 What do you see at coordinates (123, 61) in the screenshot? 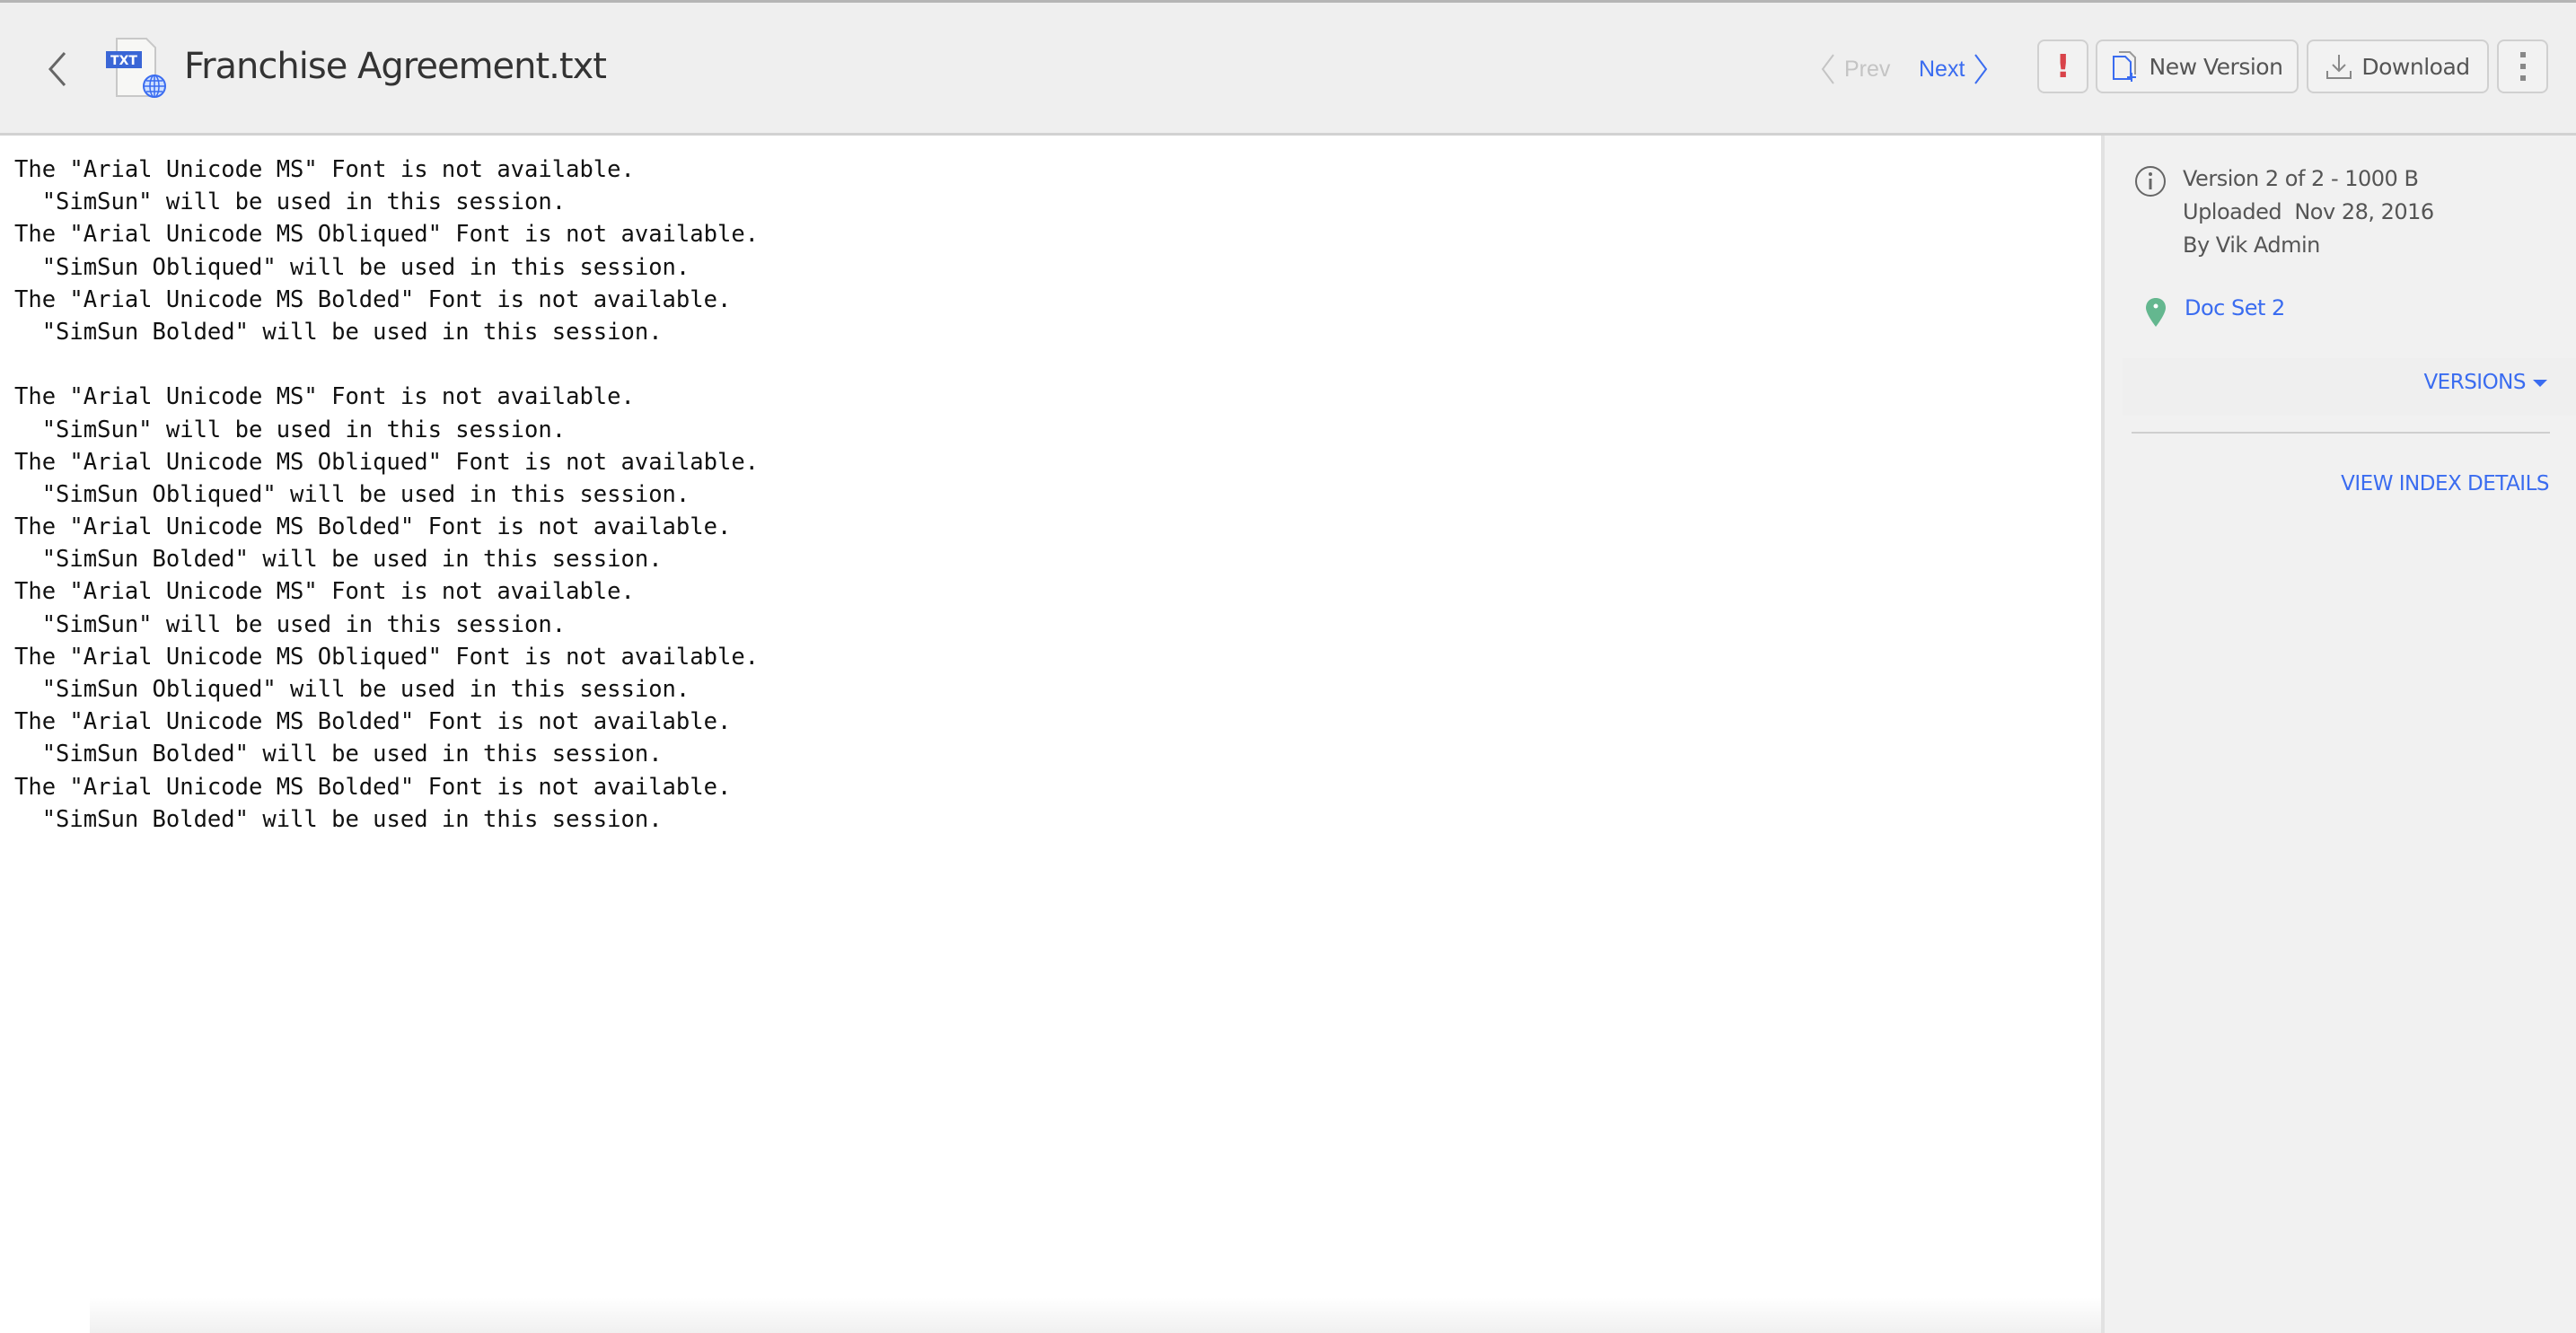
I see `svg-text: TXT` at bounding box center [123, 61].